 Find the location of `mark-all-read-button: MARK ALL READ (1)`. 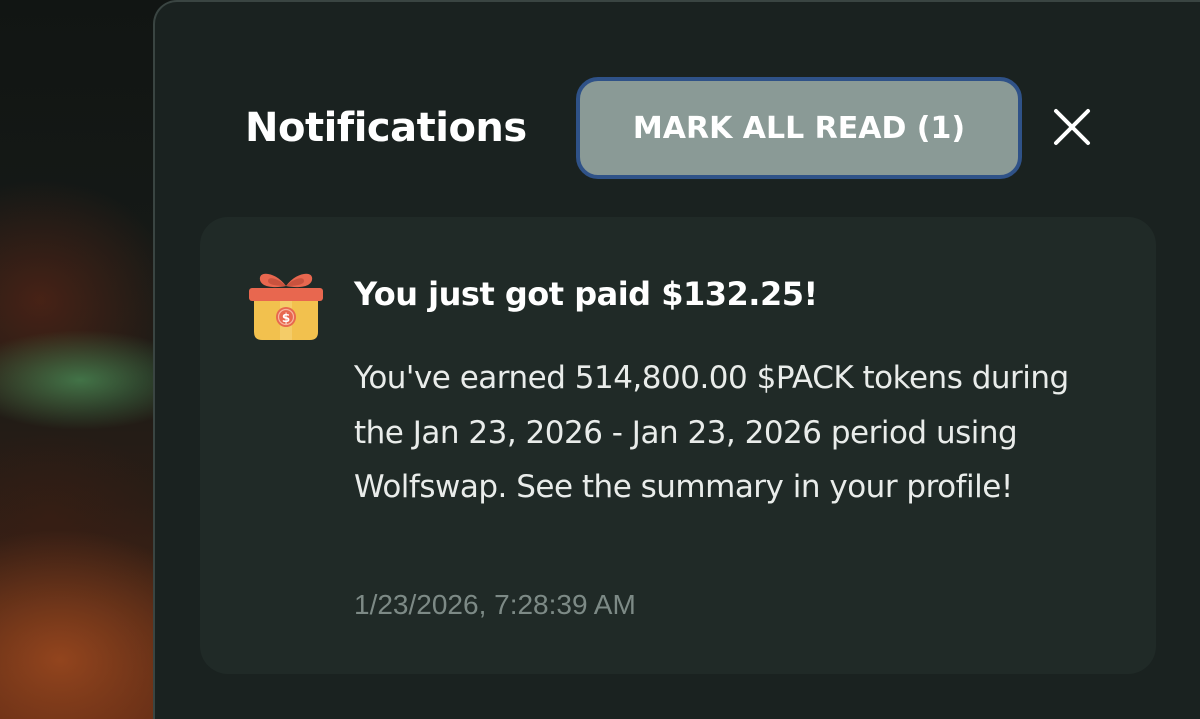

mark-all-read-button: MARK ALL READ (1) is located at coordinates (799, 128).